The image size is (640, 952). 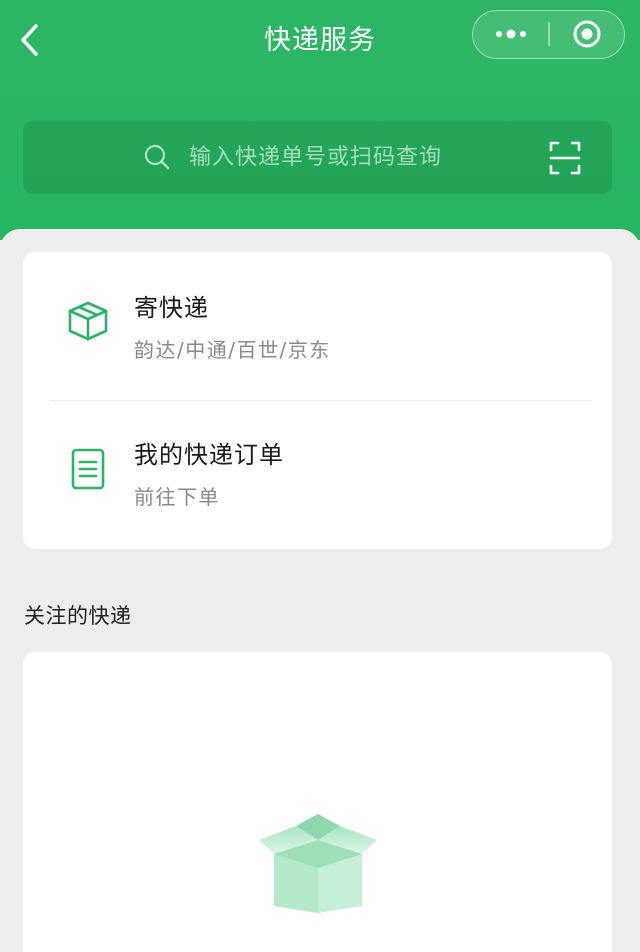 I want to click on more-dots-icon, so click(x=511, y=34).